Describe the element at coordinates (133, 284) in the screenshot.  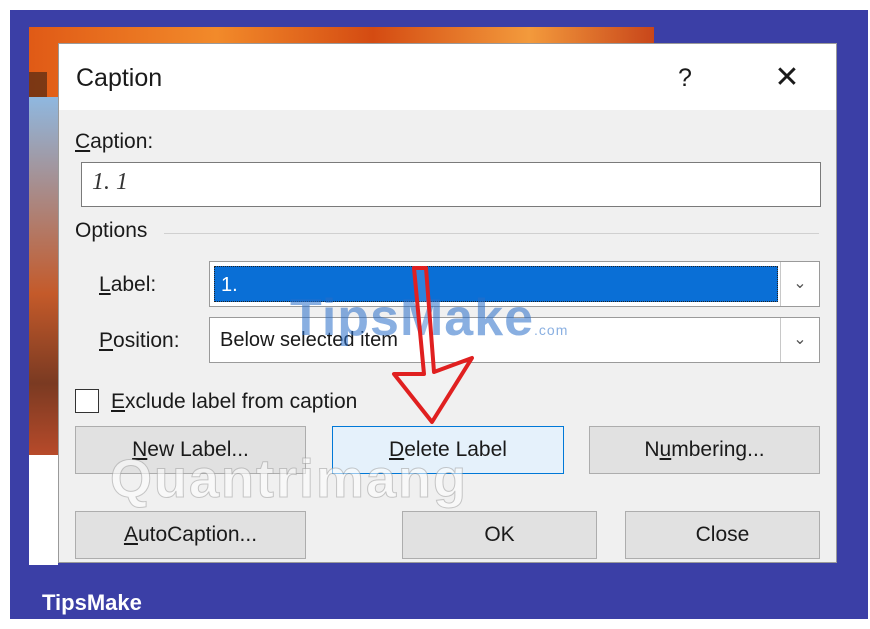
I see `label-field-label-rest: abel:` at that location.